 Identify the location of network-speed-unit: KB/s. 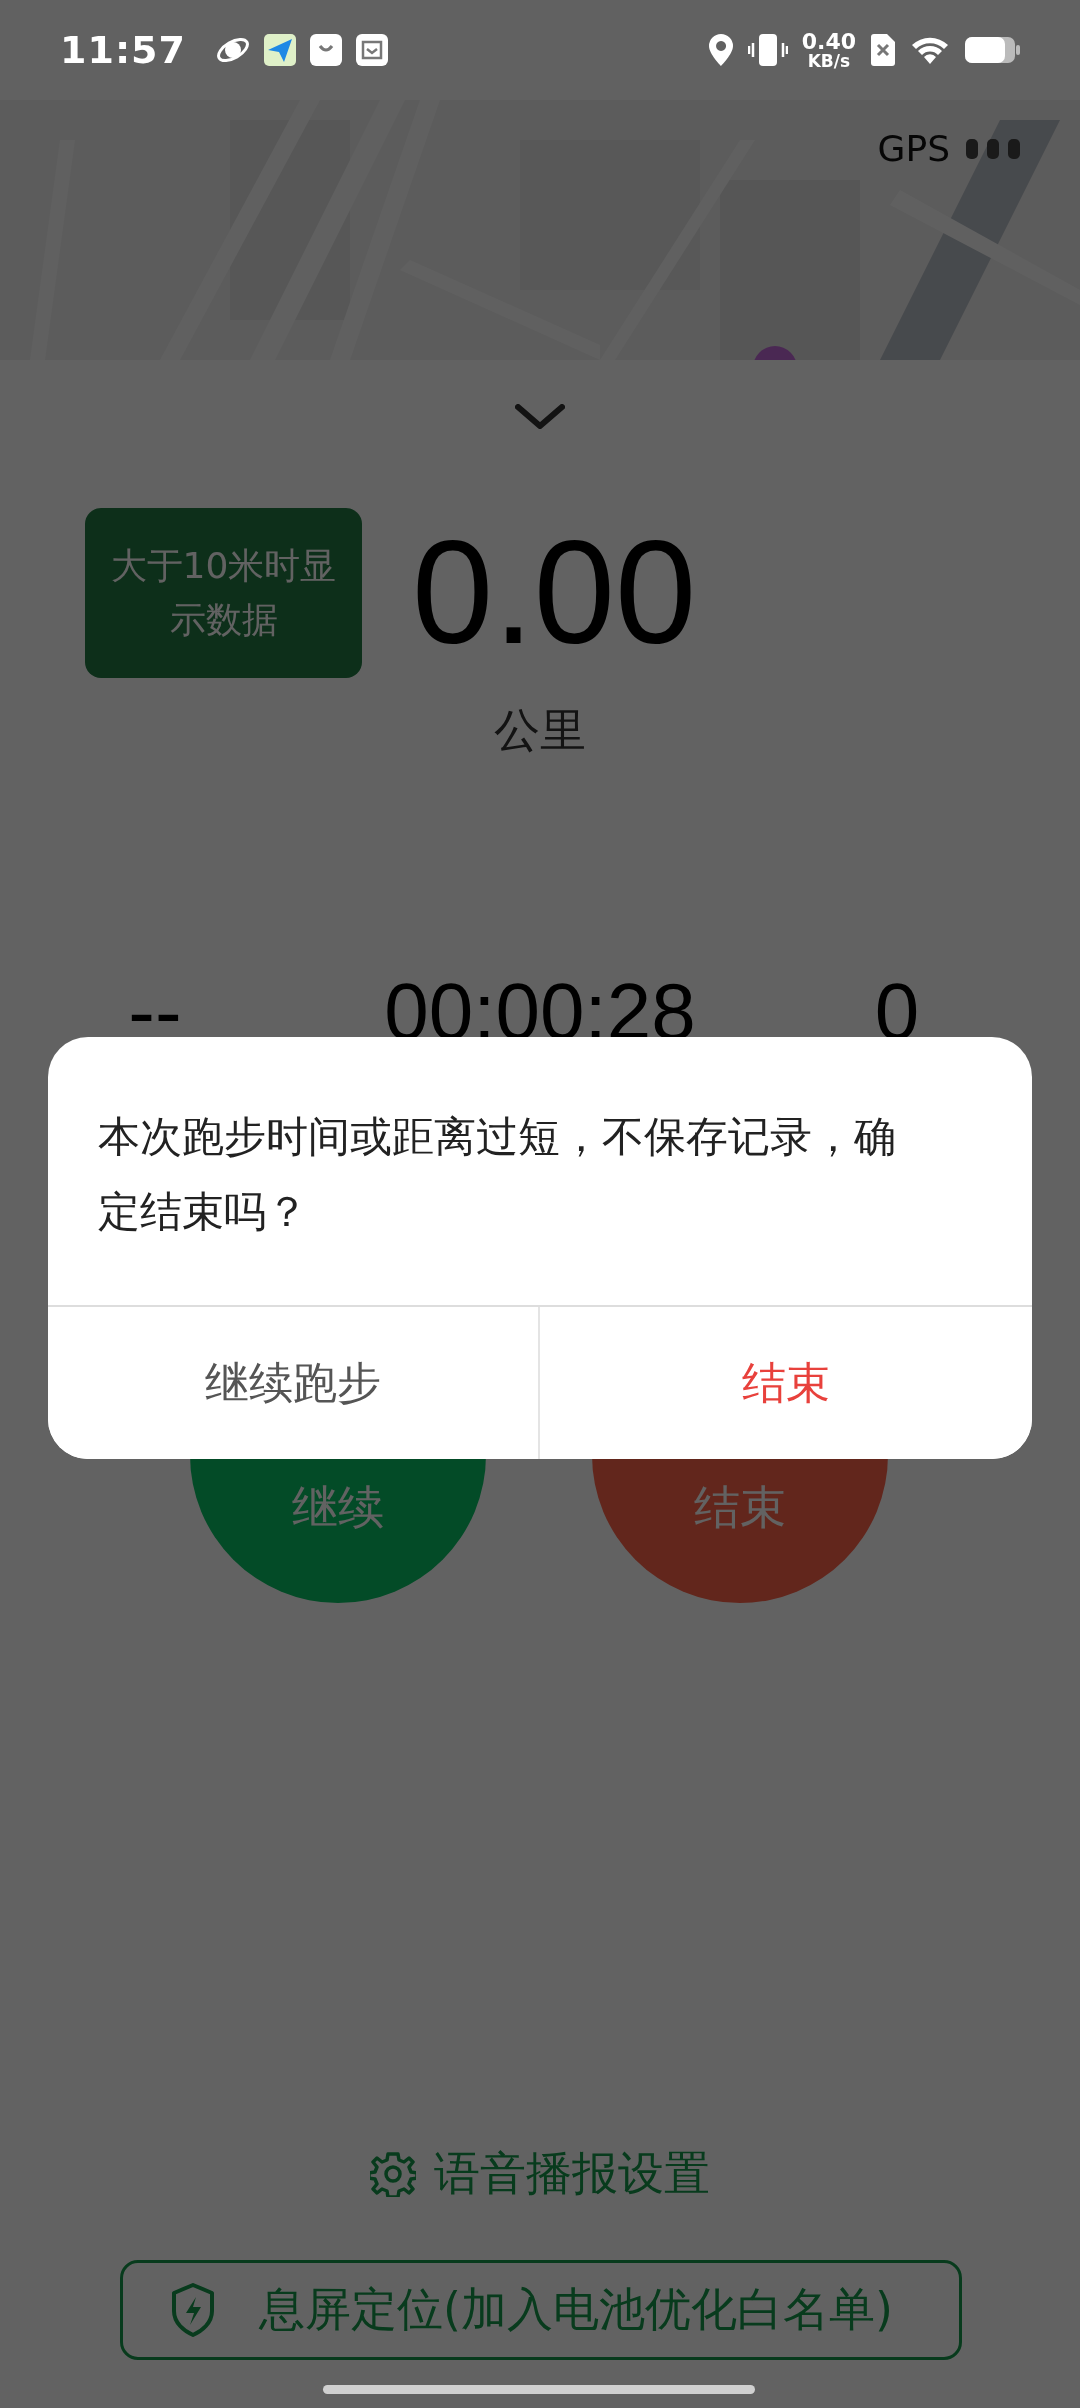
(829, 61).